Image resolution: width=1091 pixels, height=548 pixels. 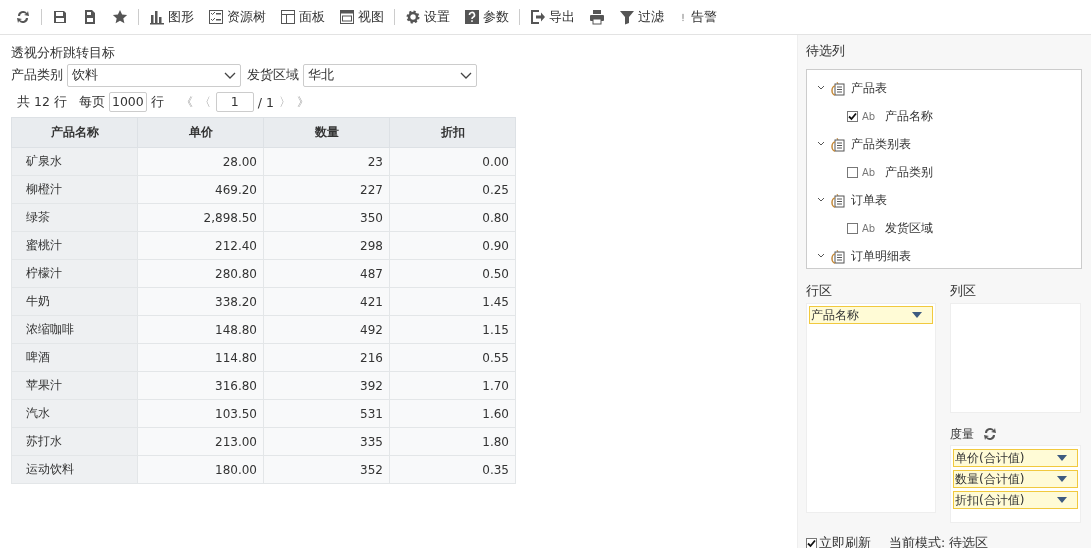 What do you see at coordinates (1015, 500) in the screenshot?
I see `field-chip: 折扣(合计值)` at bounding box center [1015, 500].